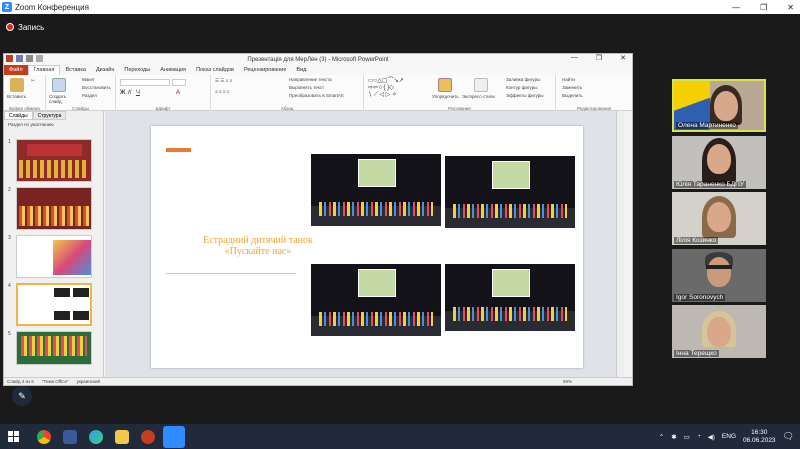 The image size is (800, 449). What do you see at coordinates (687, 437) in the screenshot?
I see `battery-icon: ▭` at bounding box center [687, 437].